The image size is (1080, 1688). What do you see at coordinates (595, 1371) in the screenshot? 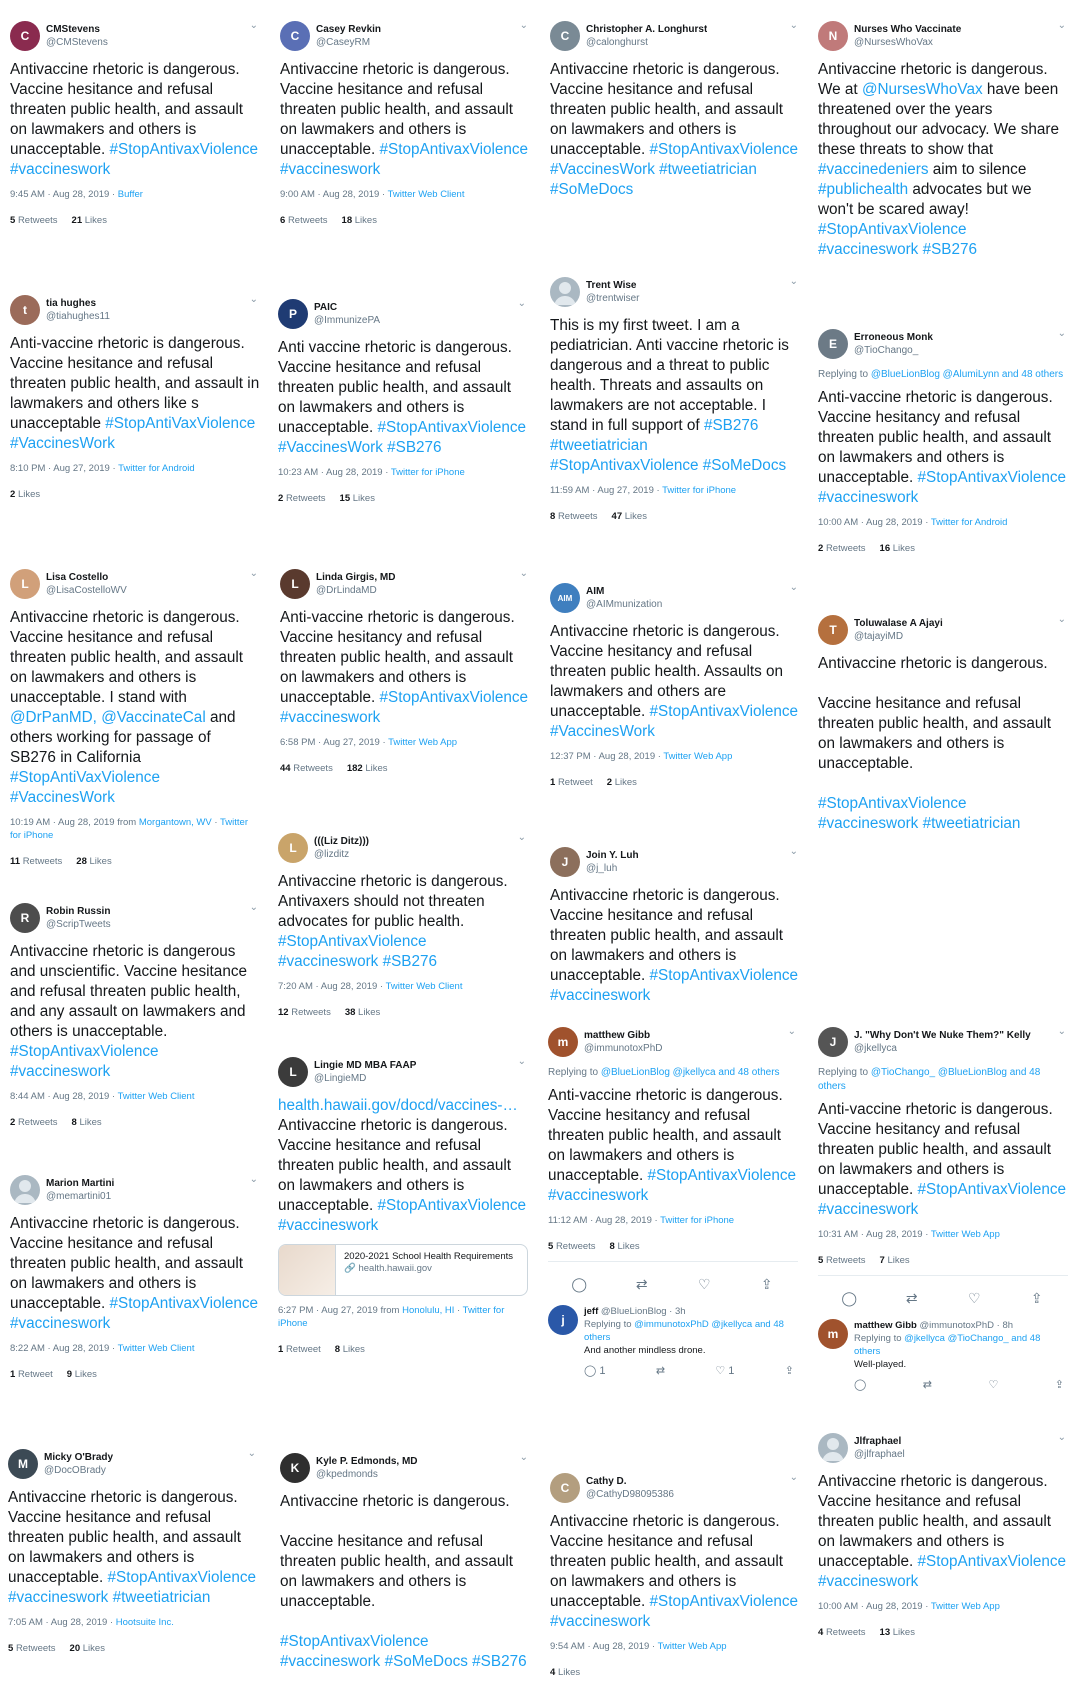
I see `reply-icon: ◯ 1` at bounding box center [595, 1371].